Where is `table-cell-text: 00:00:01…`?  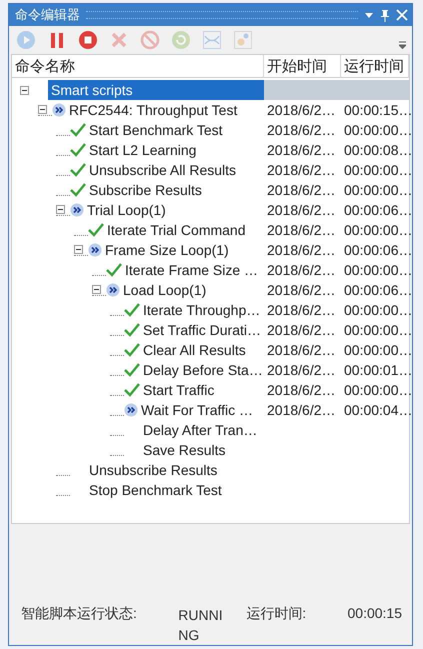
table-cell-text: 00:00:01… is located at coordinates (377, 370).